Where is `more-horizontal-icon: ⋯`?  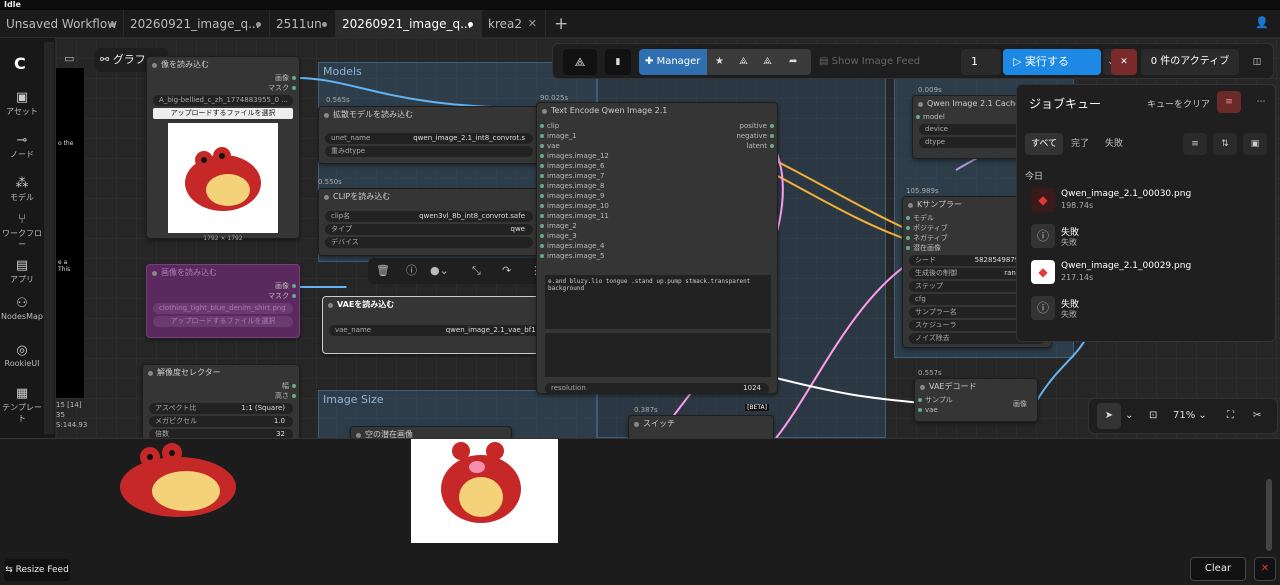
more-horizontal-icon: ⋯ is located at coordinates (1261, 102).